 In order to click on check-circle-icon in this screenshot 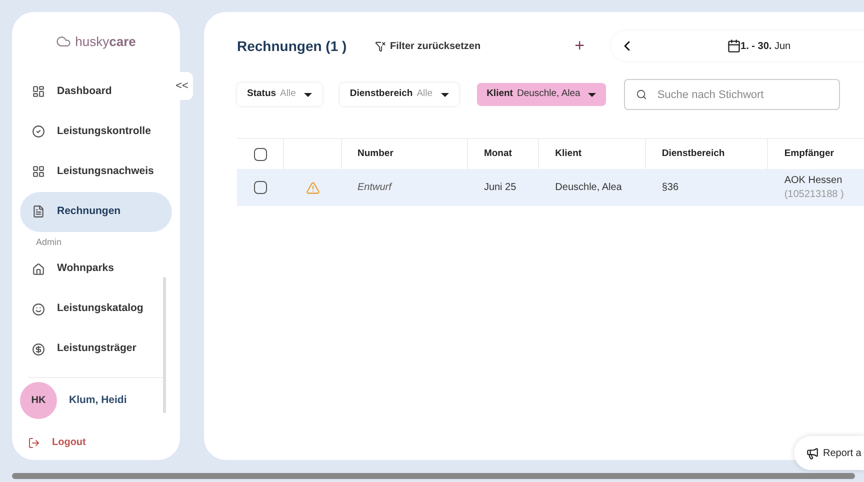, I will do `click(38, 131)`.